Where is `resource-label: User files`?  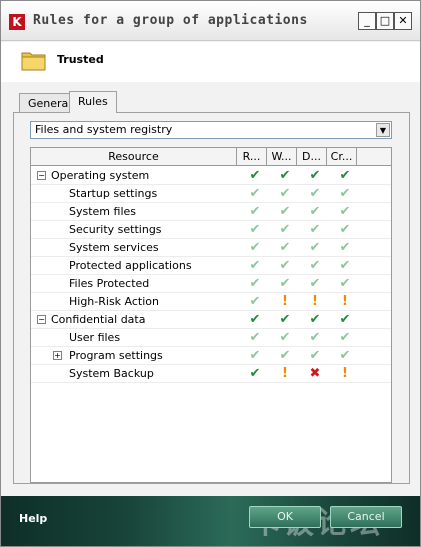
resource-label: User files is located at coordinates (95, 337).